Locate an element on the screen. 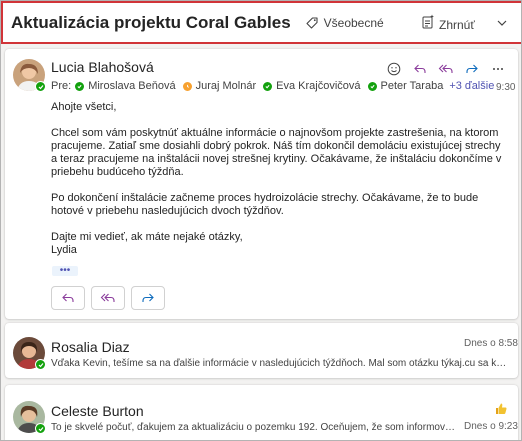  more-recipients-link: +3 ďalšie is located at coordinates (471, 86).